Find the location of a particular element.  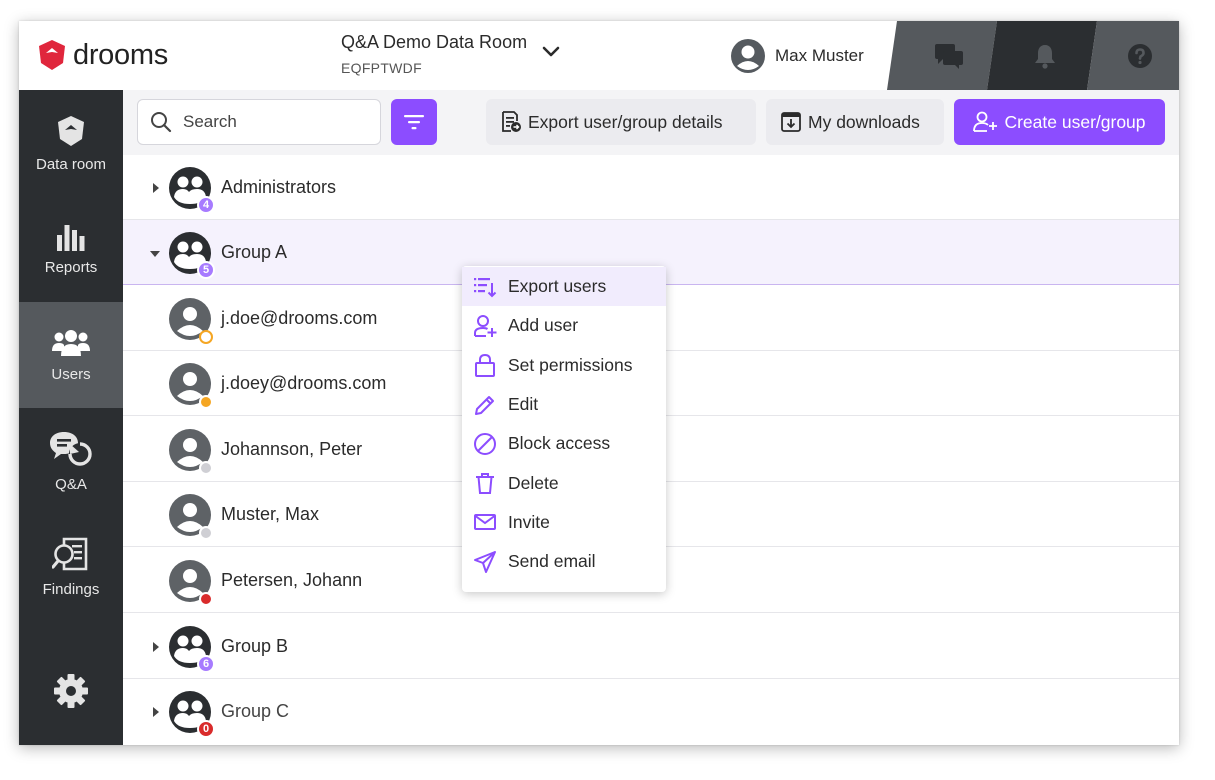

notifications-button is located at coordinates (1045, 55).